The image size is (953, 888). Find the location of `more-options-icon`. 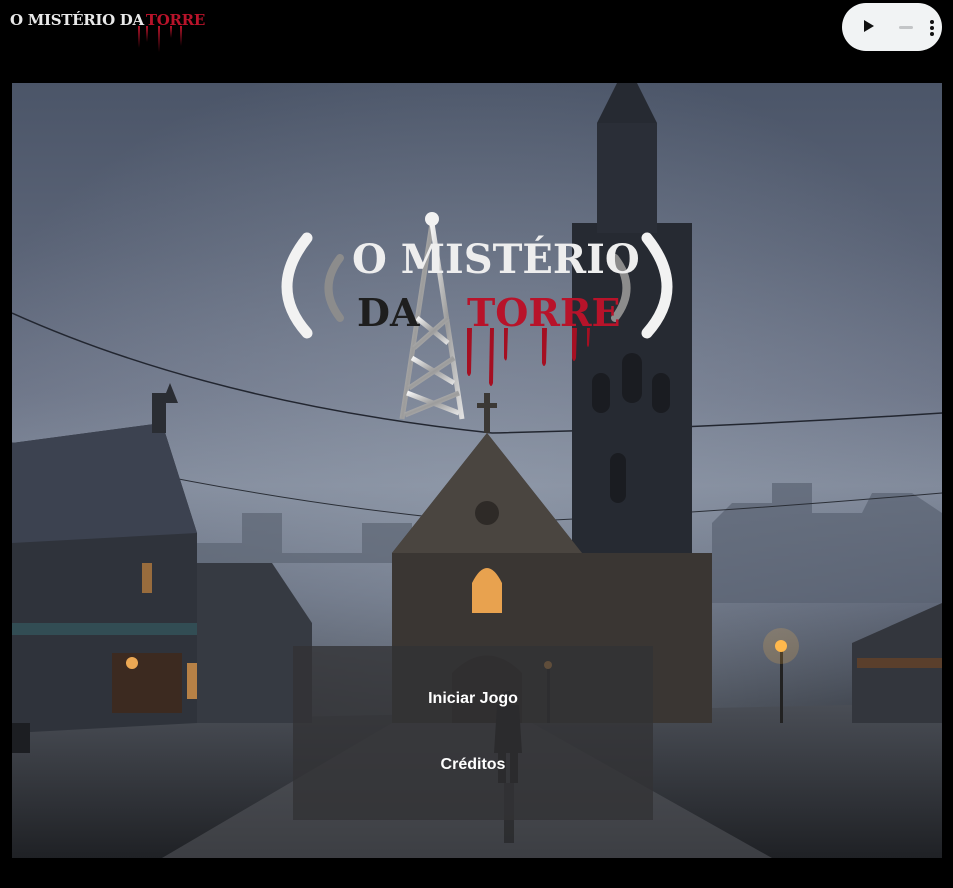

more-options-icon is located at coordinates (932, 28).